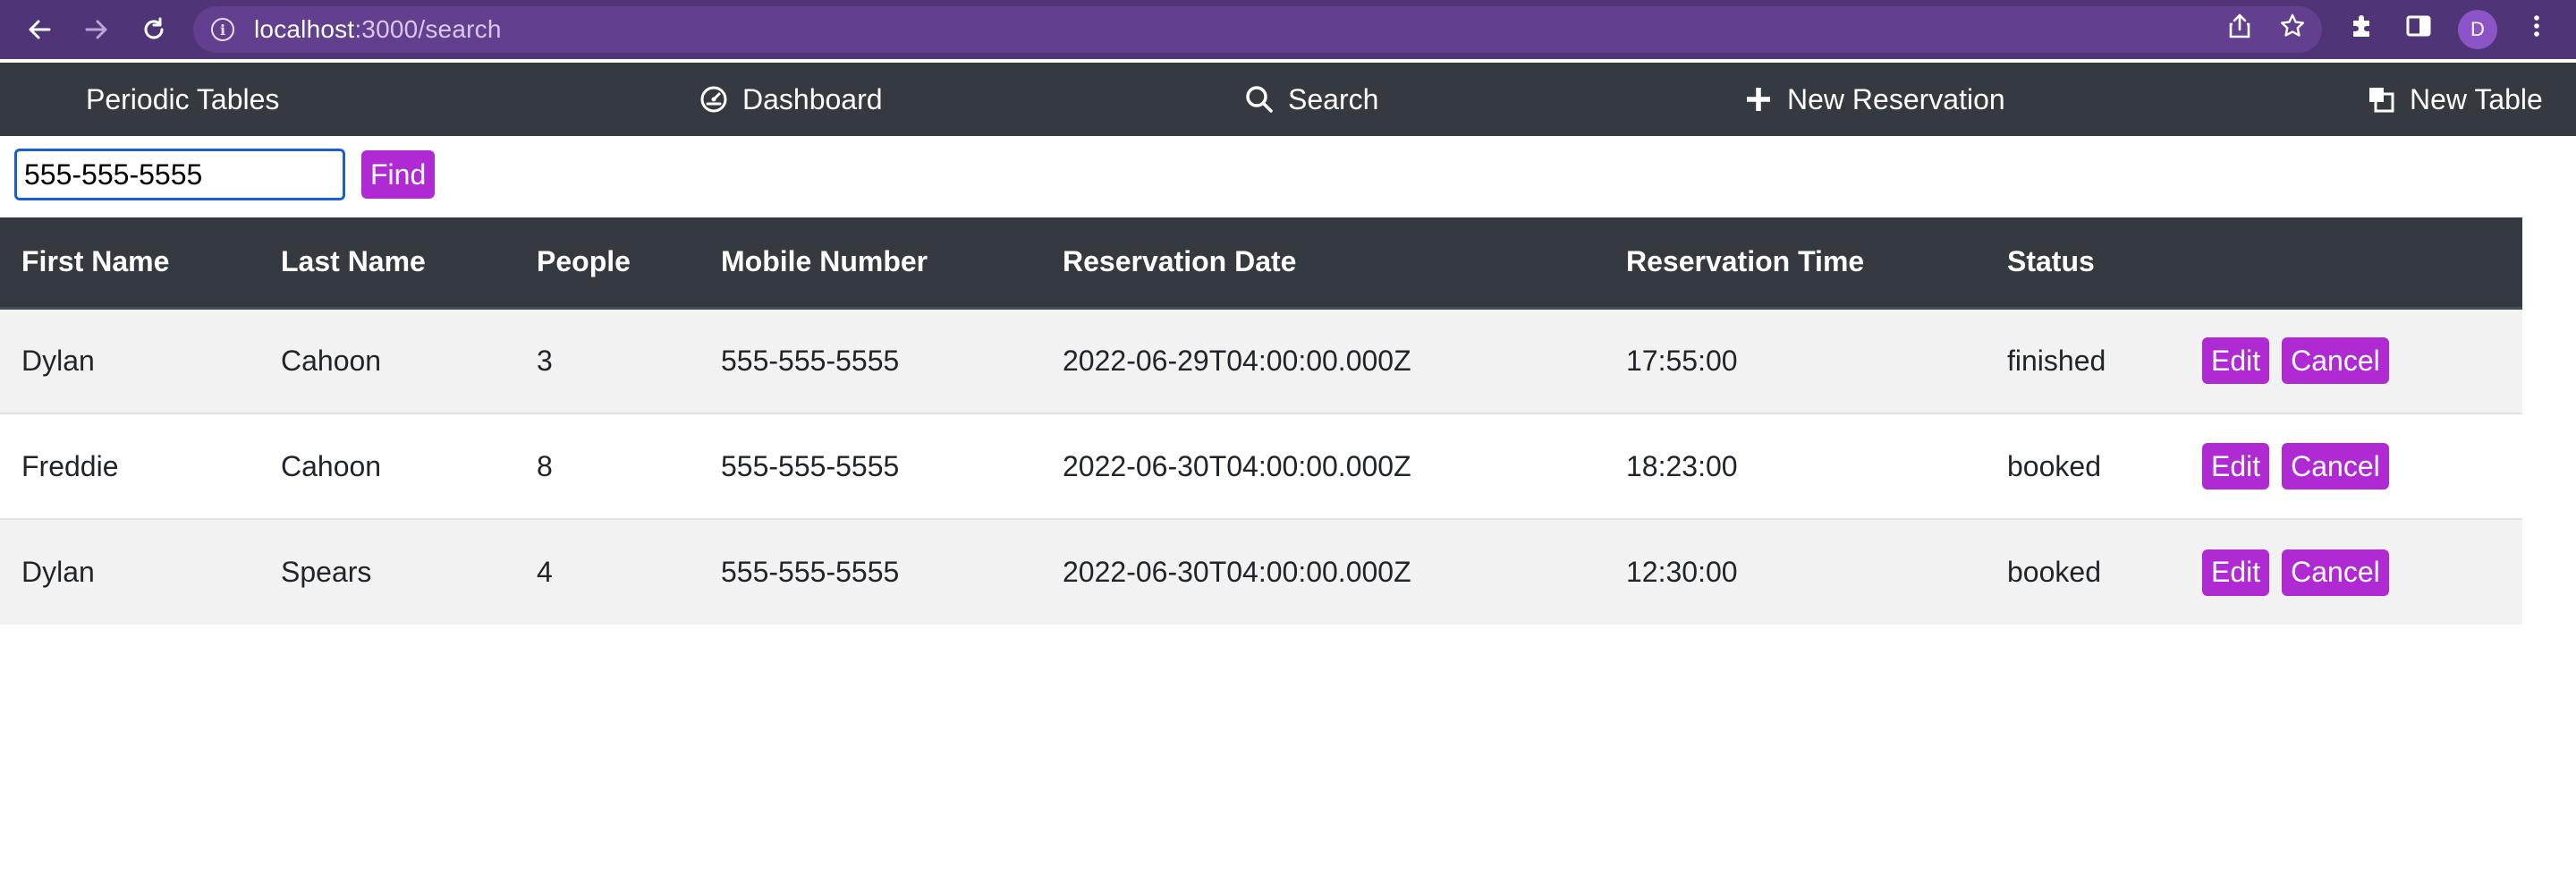 This screenshot has height=877, width=2576. Describe the element at coordinates (398, 174) in the screenshot. I see `find-button: Find` at that location.